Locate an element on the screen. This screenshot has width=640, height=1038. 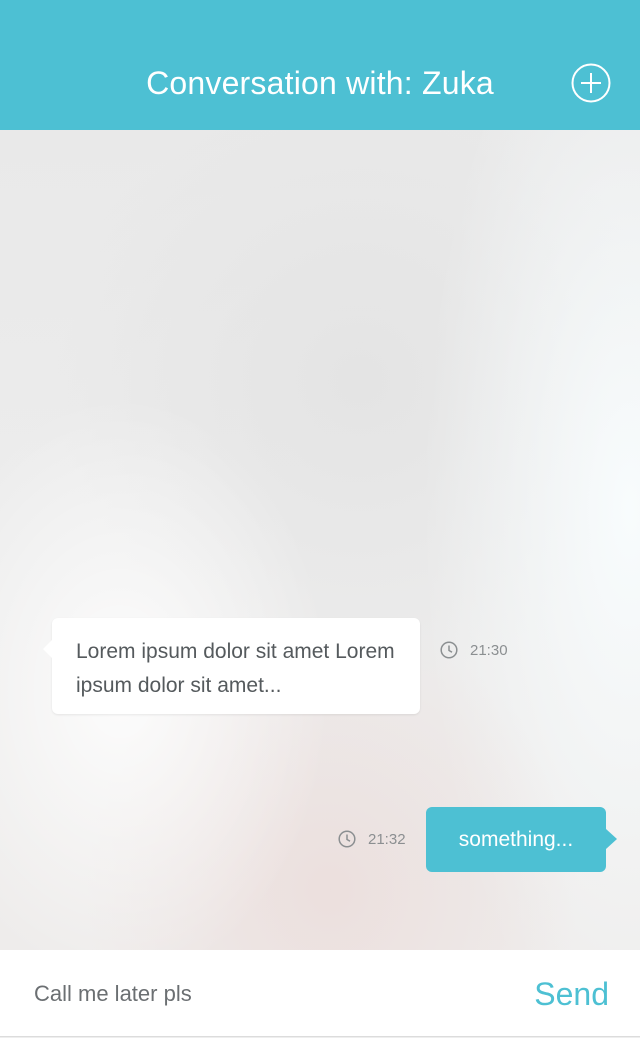
header-bar: Conversation with: Zuka is located at coordinates (320, 65).